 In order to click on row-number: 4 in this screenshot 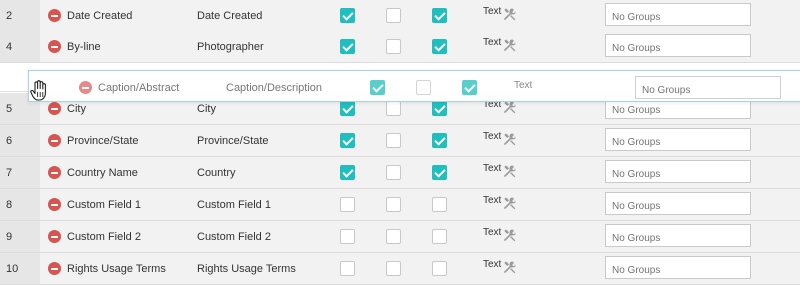, I will do `click(9, 47)`.